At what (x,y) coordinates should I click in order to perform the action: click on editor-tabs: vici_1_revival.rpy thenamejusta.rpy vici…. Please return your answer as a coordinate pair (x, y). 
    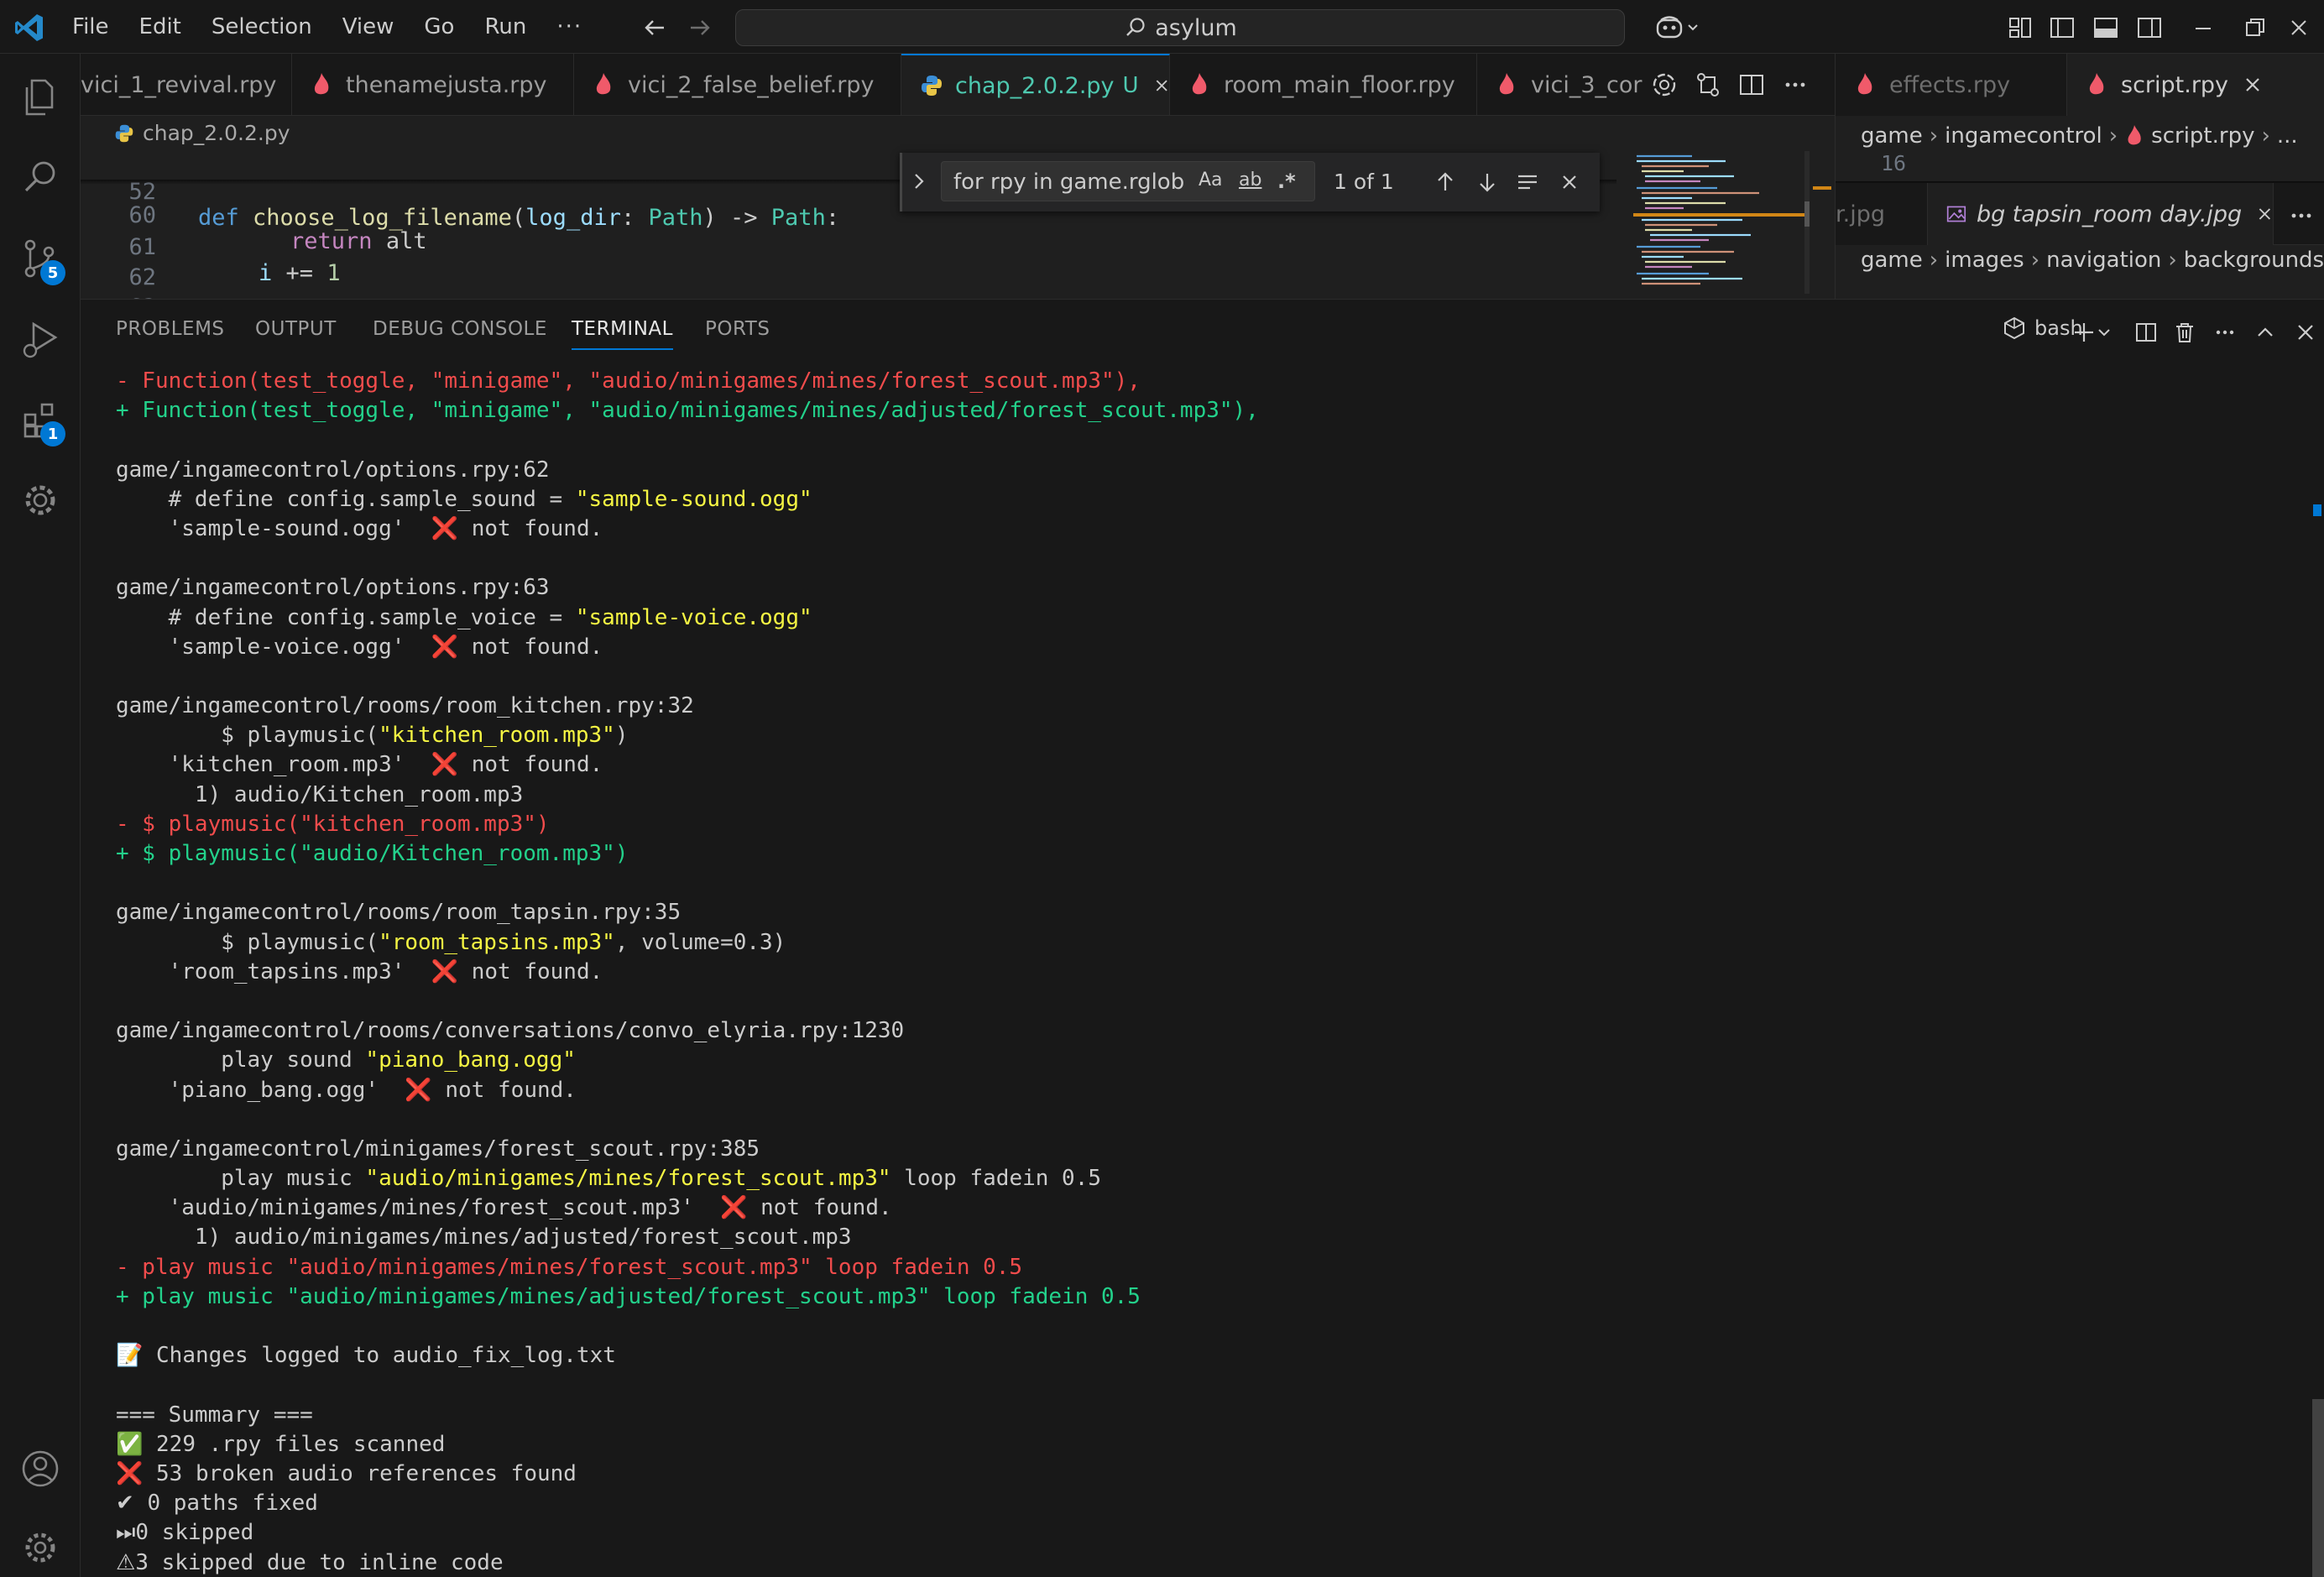
    Looking at the image, I should click on (958, 85).